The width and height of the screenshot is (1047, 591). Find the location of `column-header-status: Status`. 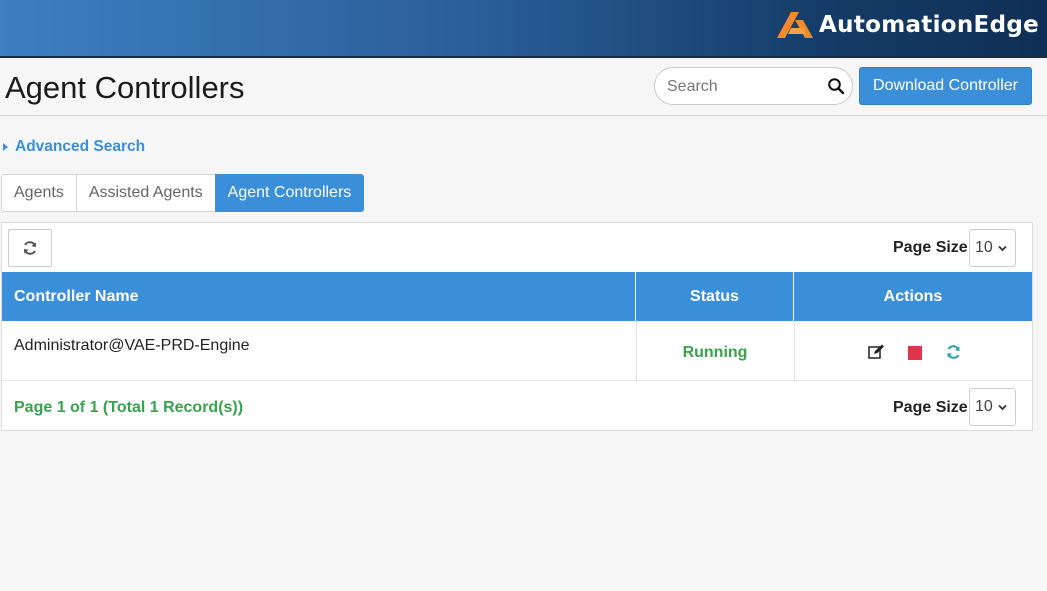

column-header-status: Status is located at coordinates (715, 296).